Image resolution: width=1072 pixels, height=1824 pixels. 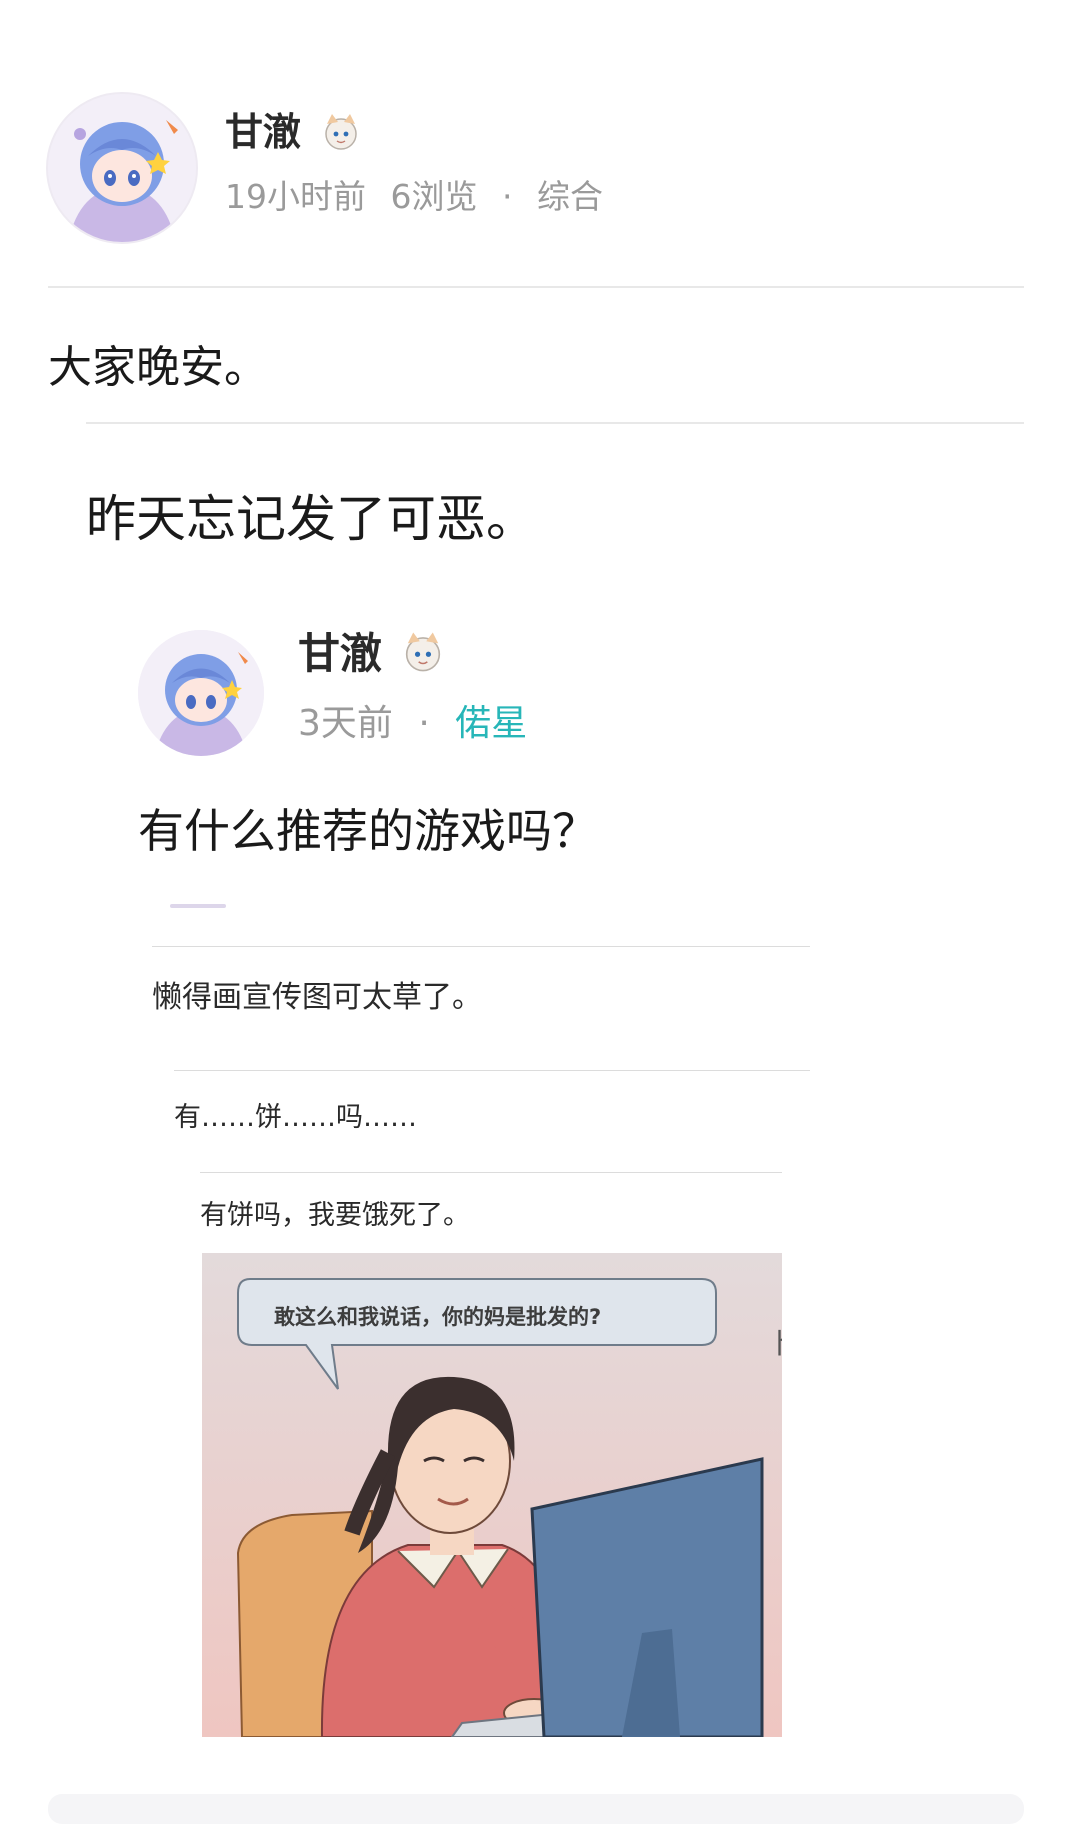 I want to click on svg-text: 卜, so click(x=775, y=1343).